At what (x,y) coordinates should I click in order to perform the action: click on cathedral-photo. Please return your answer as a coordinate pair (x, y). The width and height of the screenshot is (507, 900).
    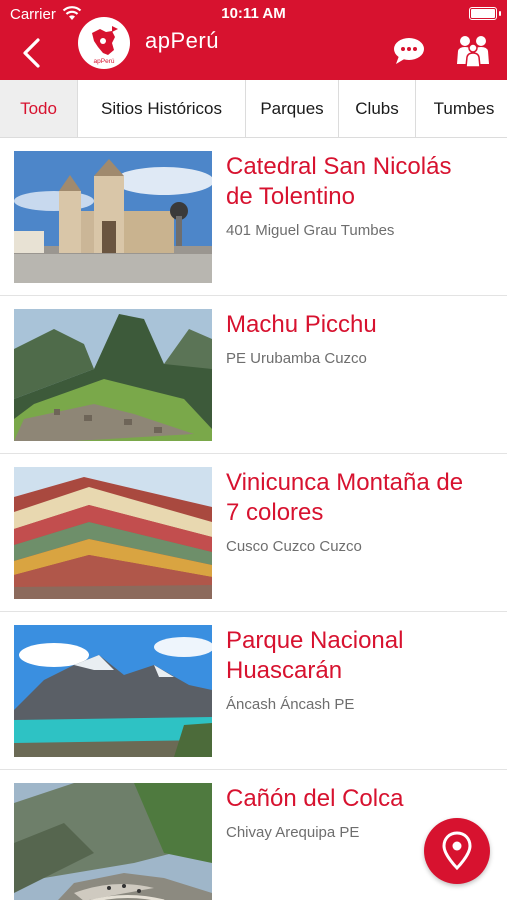
    Looking at the image, I should click on (113, 217).